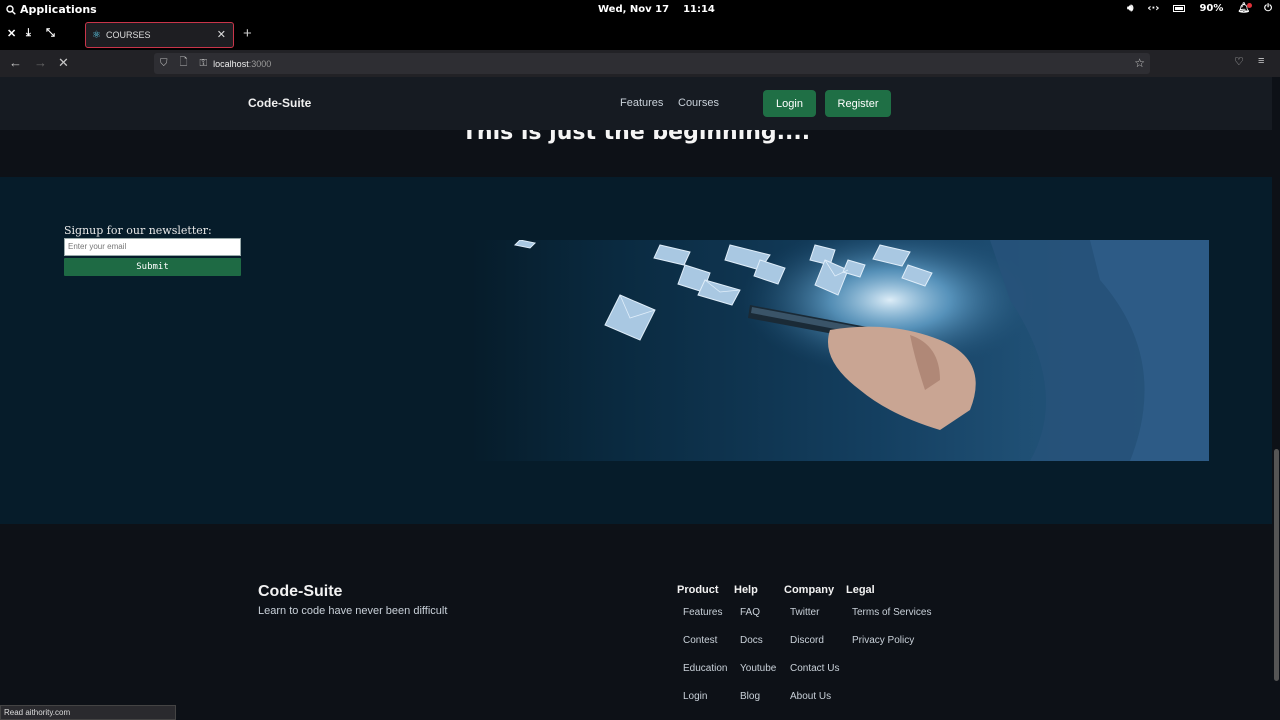 The height and width of the screenshot is (720, 1280). Describe the element at coordinates (695, 696) in the screenshot. I see `footer-link-login: Login` at that location.